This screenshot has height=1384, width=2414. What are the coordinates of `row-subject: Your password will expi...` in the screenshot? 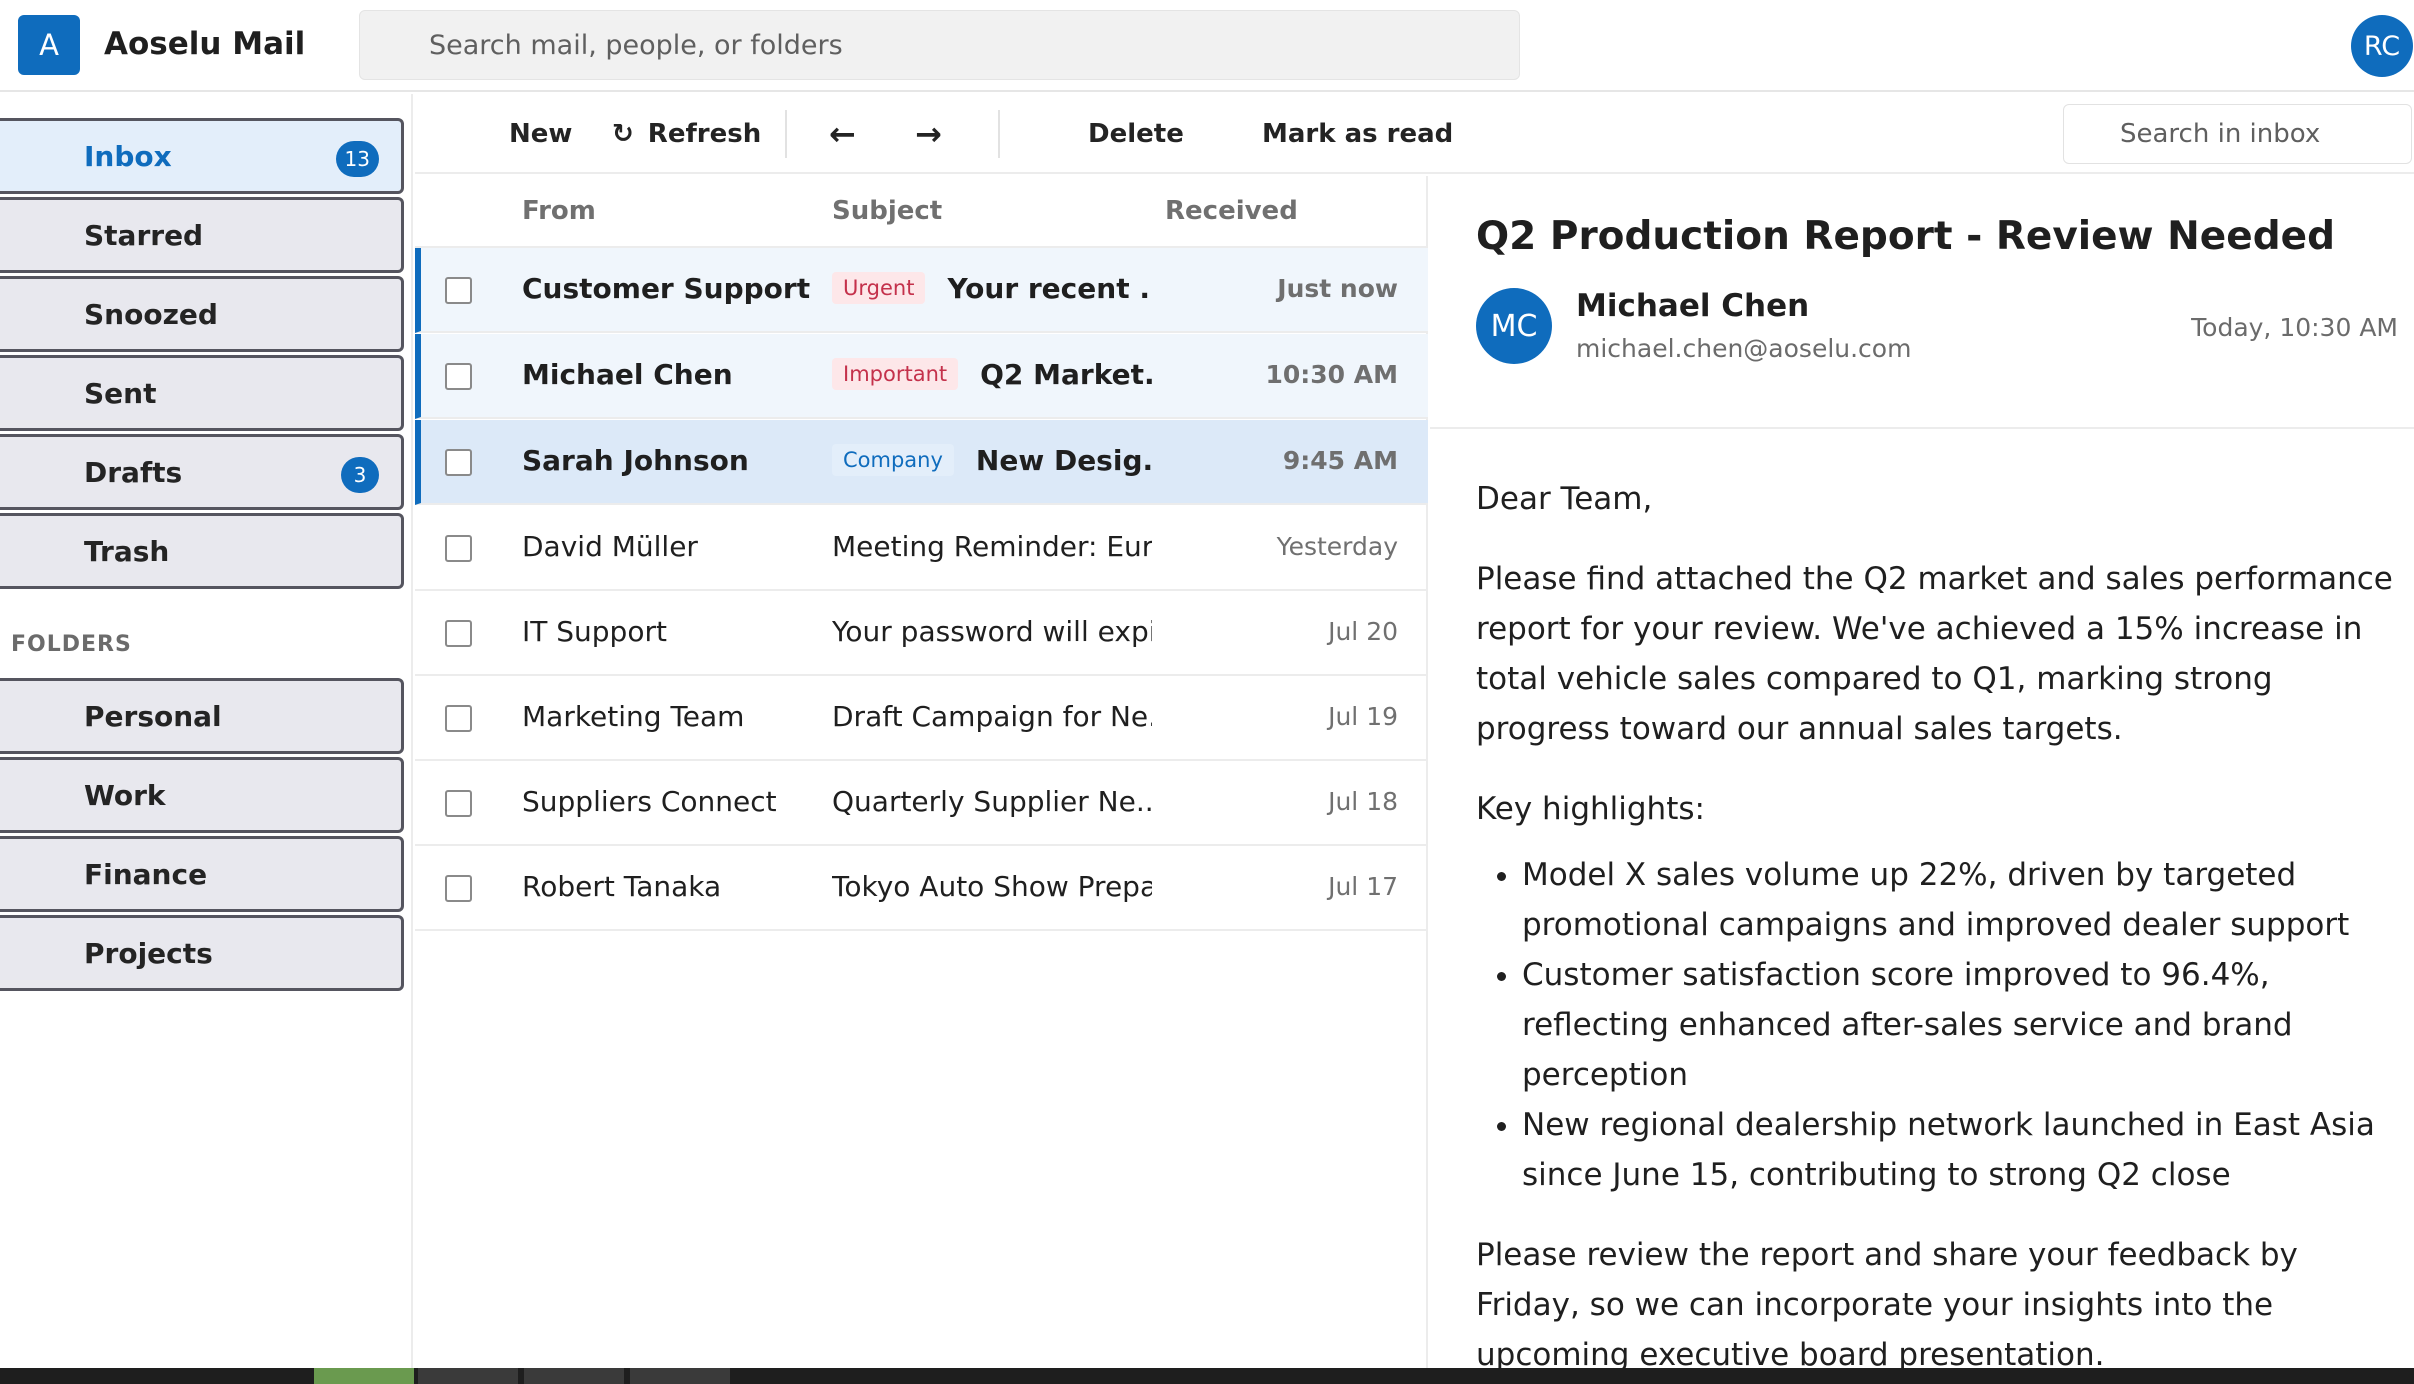 It's located at (992, 631).